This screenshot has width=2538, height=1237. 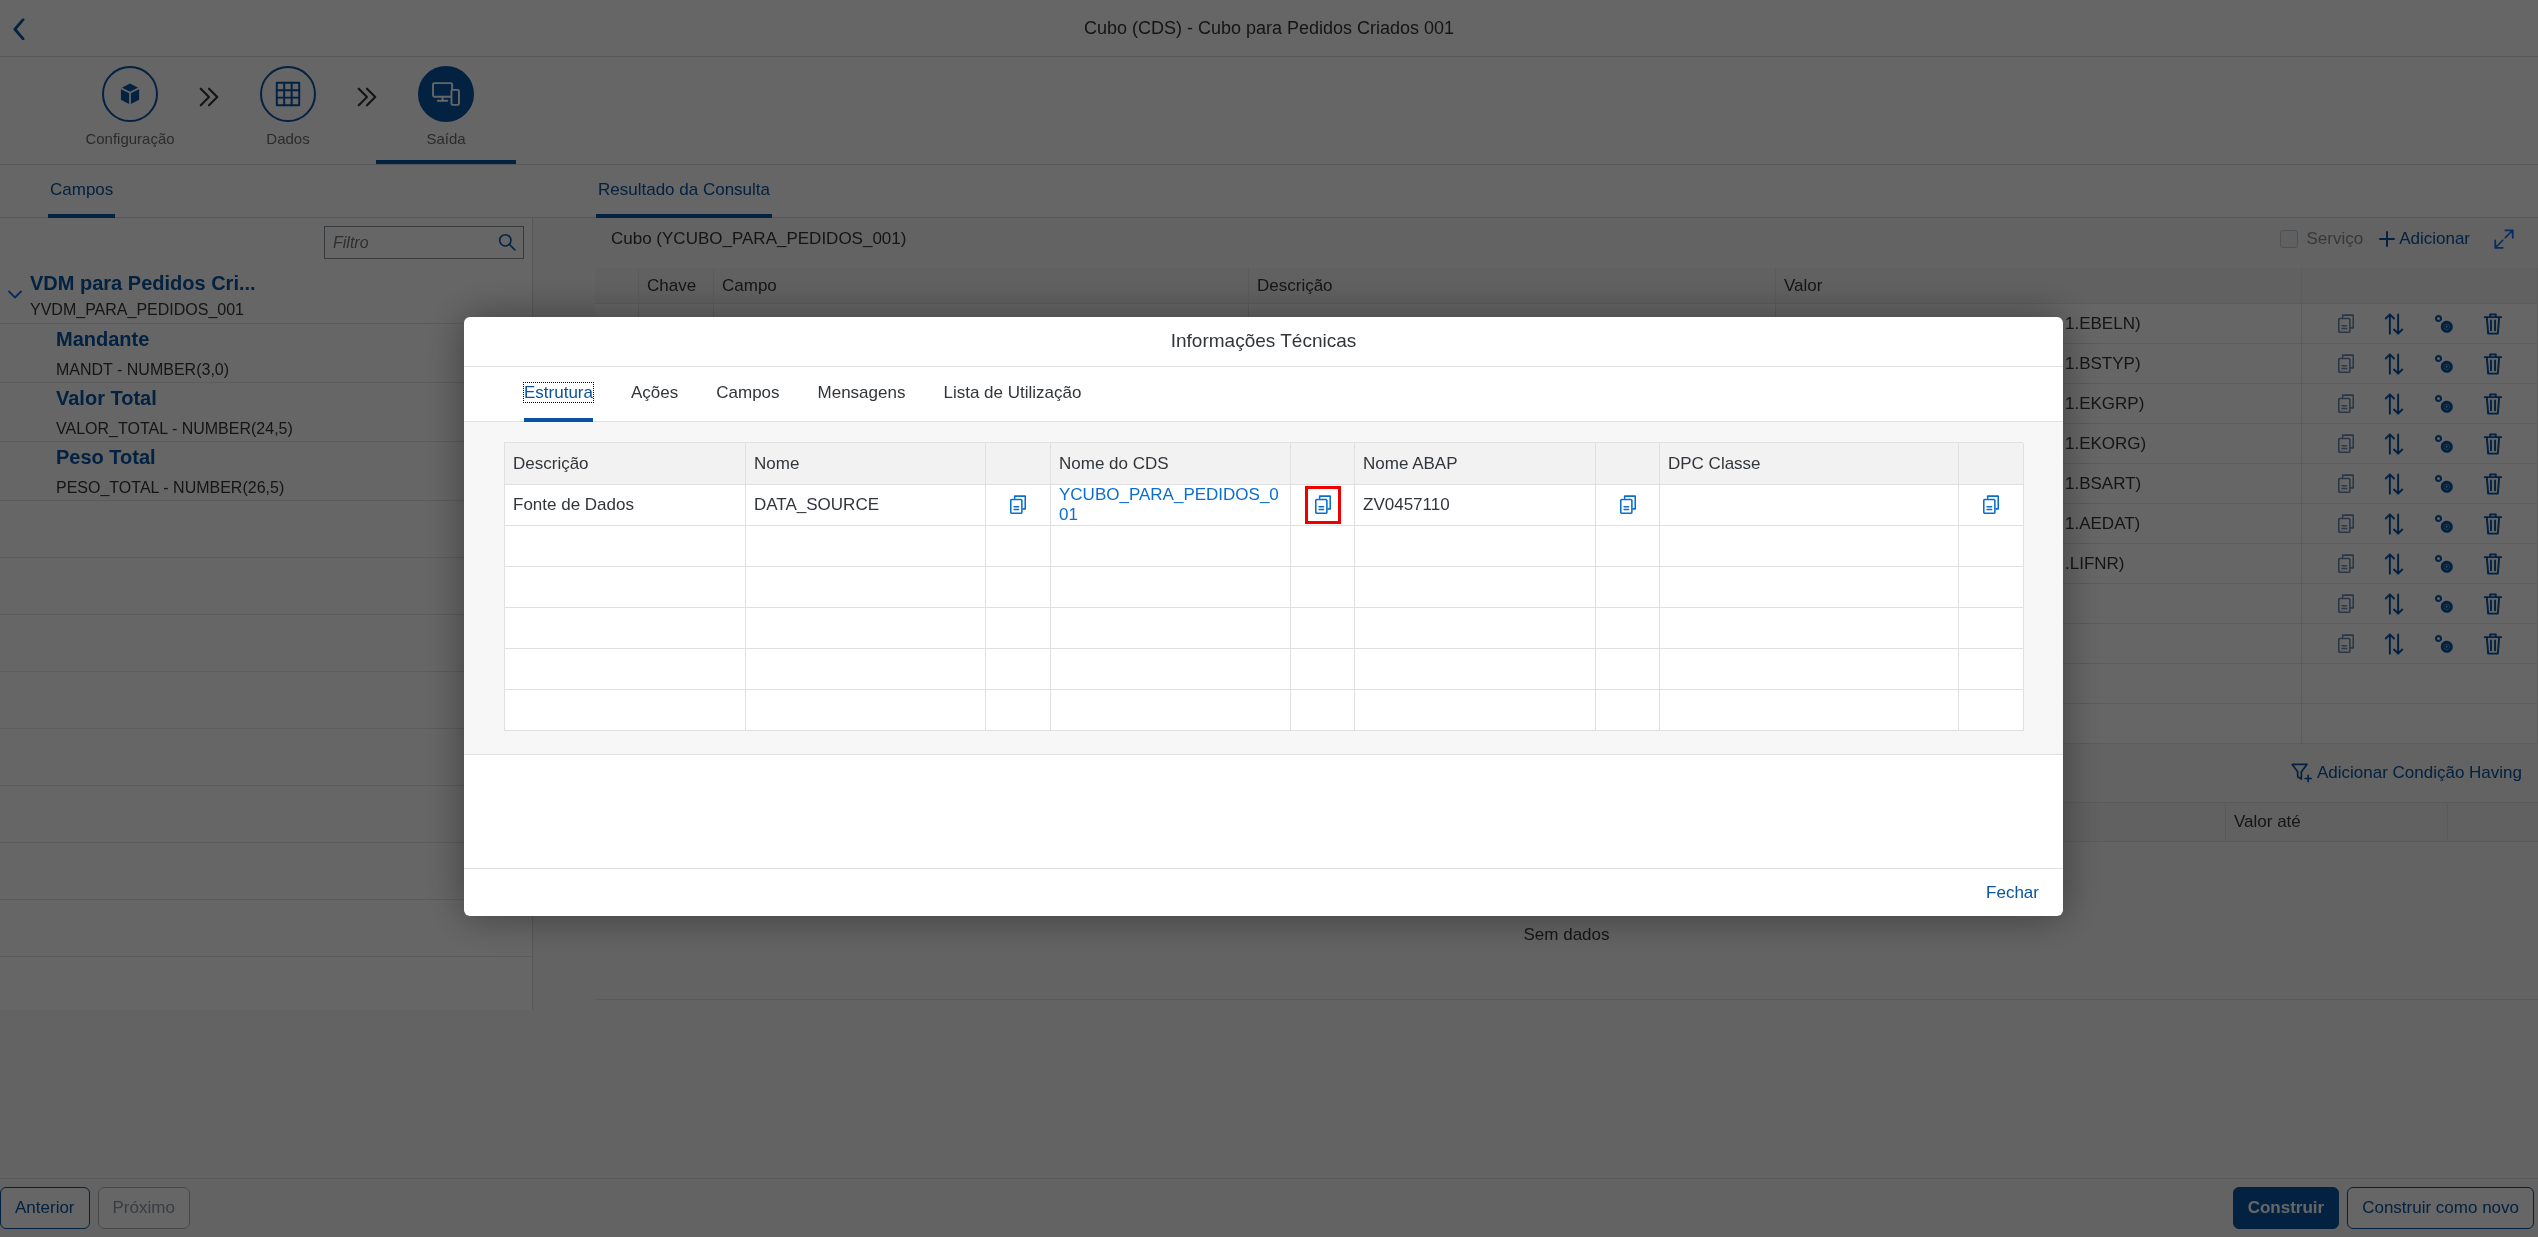 What do you see at coordinates (19, 28) in the screenshot?
I see `back-icon` at bounding box center [19, 28].